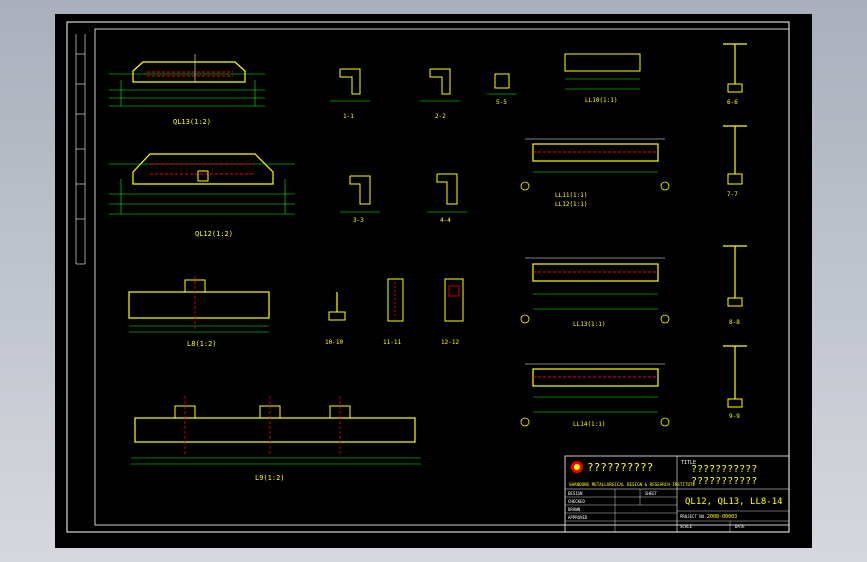 Image resolution: width=867 pixels, height=562 pixels. Describe the element at coordinates (686, 526) in the screenshot. I see `scale-label: SCALE` at that location.